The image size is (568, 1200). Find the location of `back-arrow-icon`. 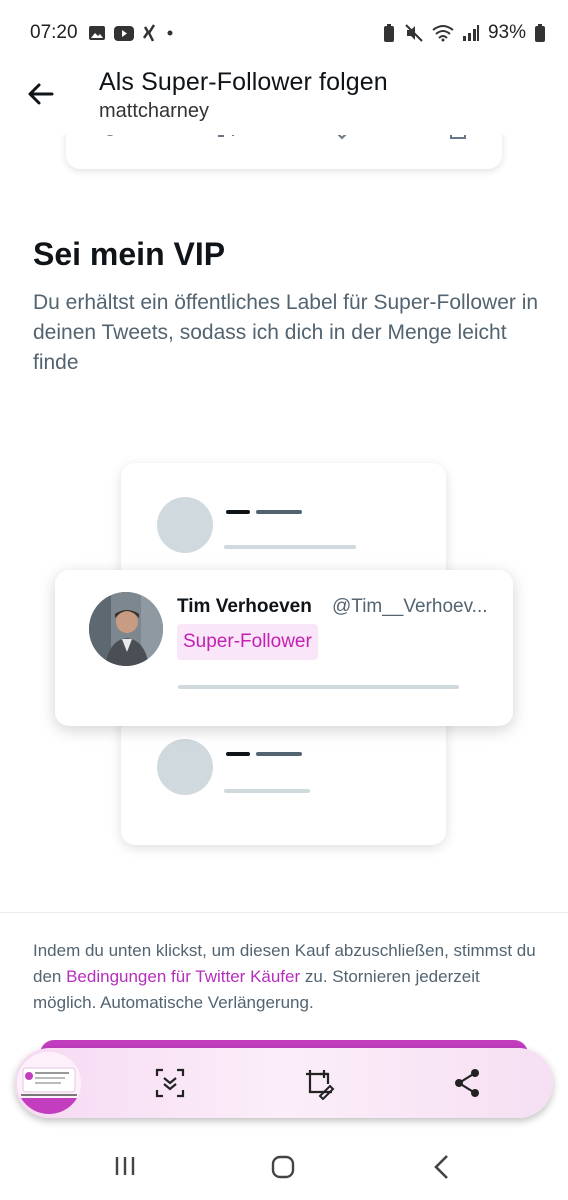

back-arrow-icon is located at coordinates (40, 94).